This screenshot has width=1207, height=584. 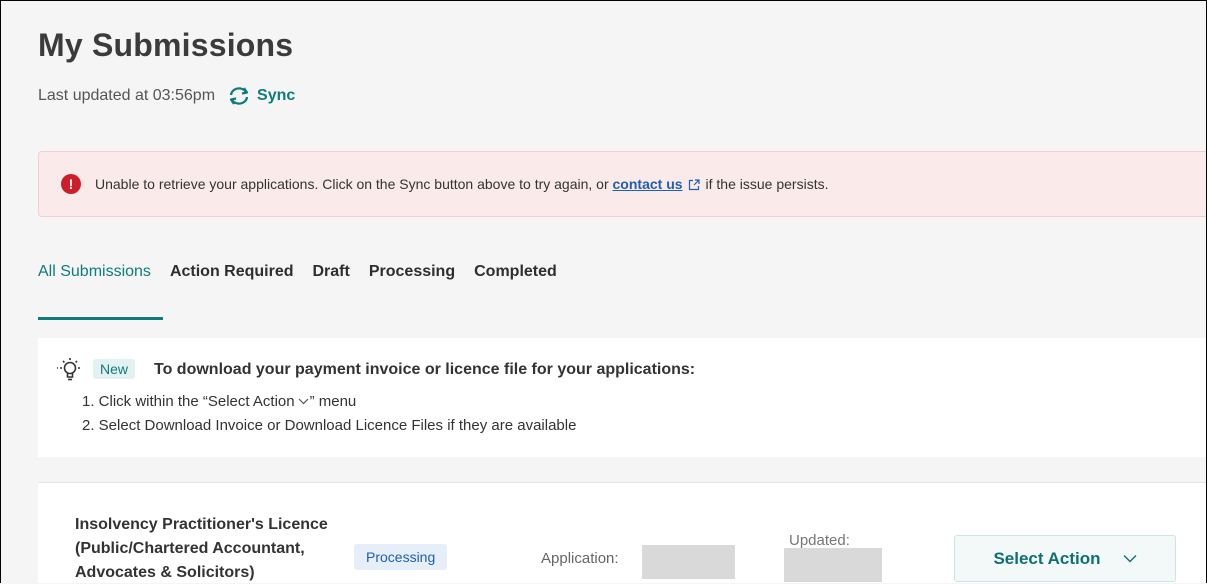 What do you see at coordinates (1047, 558) in the screenshot?
I see `select-action-label: Select Action` at bounding box center [1047, 558].